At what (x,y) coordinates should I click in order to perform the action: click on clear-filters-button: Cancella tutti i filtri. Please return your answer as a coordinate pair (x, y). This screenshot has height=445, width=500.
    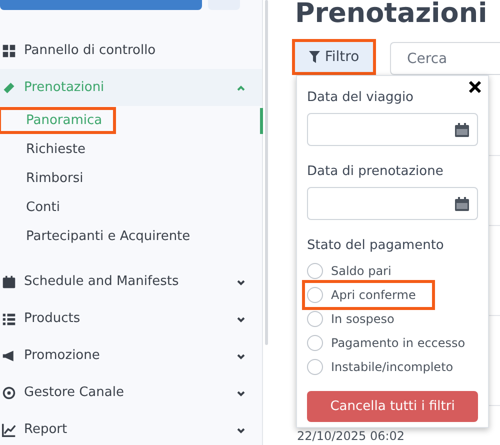
    Looking at the image, I should click on (392, 406).